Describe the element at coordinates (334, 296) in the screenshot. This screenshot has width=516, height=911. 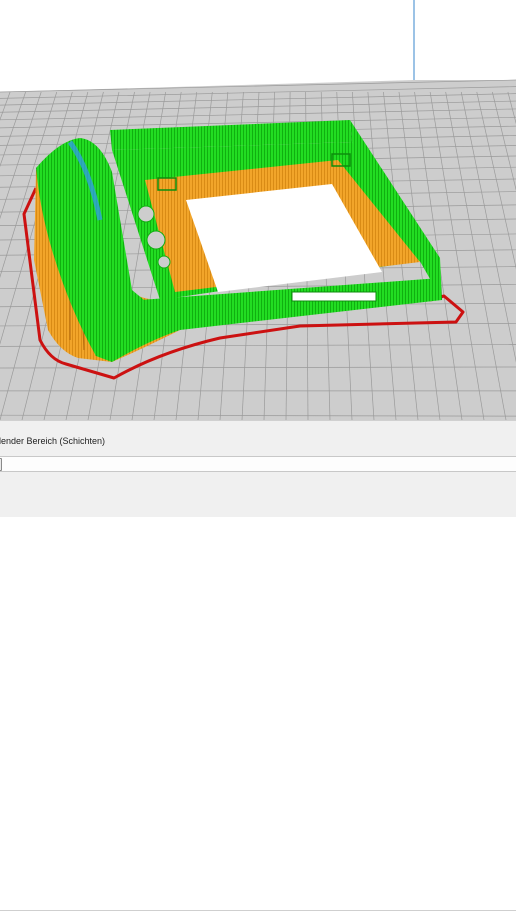
I see `front-slot` at that location.